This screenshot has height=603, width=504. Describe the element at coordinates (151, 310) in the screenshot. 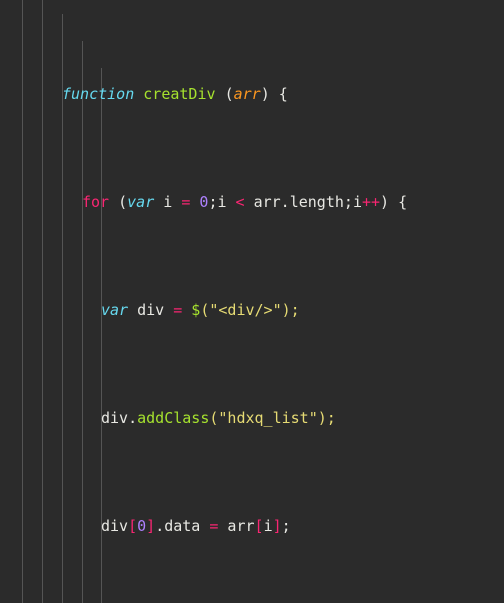

I see `token-identifier-div: div` at that location.